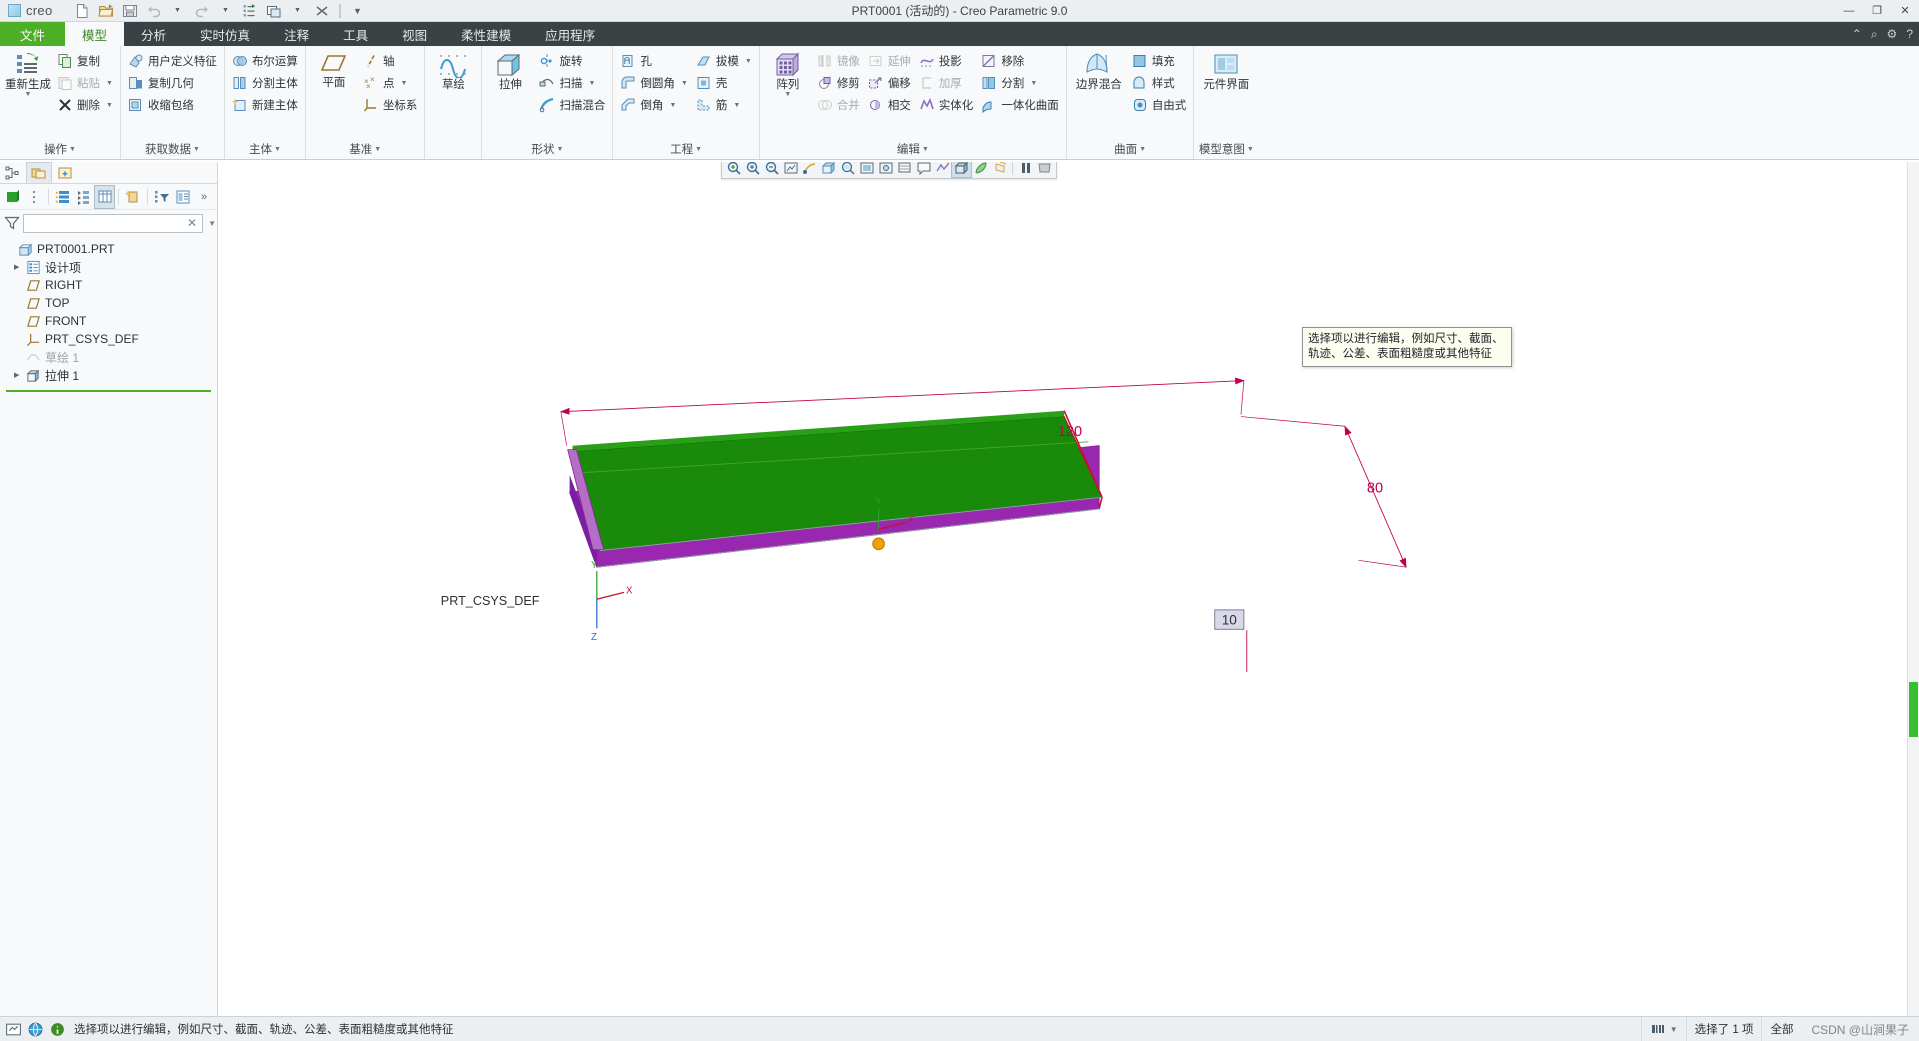  Describe the element at coordinates (653, 61) in the screenshot. I see `hole-button: 孔` at that location.